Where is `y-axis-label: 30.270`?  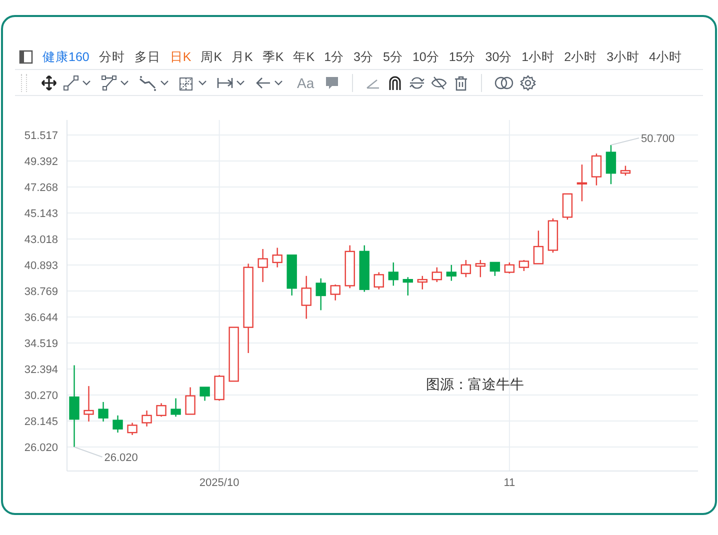
y-axis-label: 30.270 is located at coordinates (41, 396).